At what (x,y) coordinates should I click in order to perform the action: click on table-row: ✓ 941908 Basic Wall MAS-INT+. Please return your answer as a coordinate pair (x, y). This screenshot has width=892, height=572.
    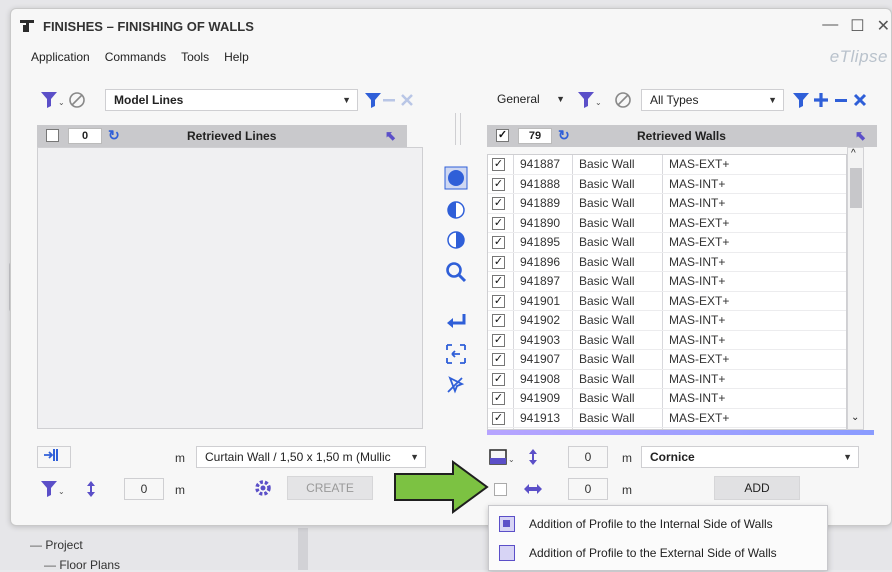
    Looking at the image, I should click on (667, 379).